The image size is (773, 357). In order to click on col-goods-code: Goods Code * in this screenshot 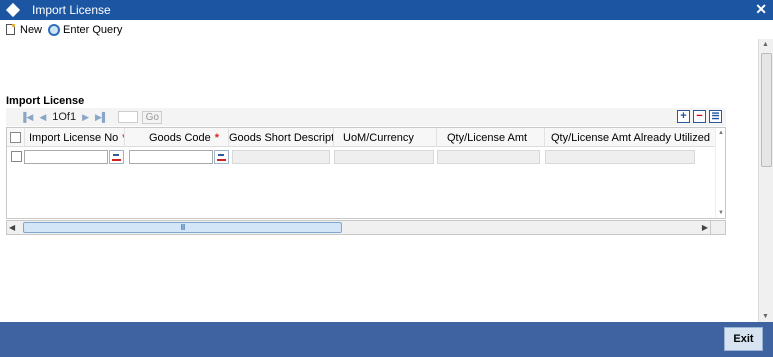, I will do `click(177, 137)`.